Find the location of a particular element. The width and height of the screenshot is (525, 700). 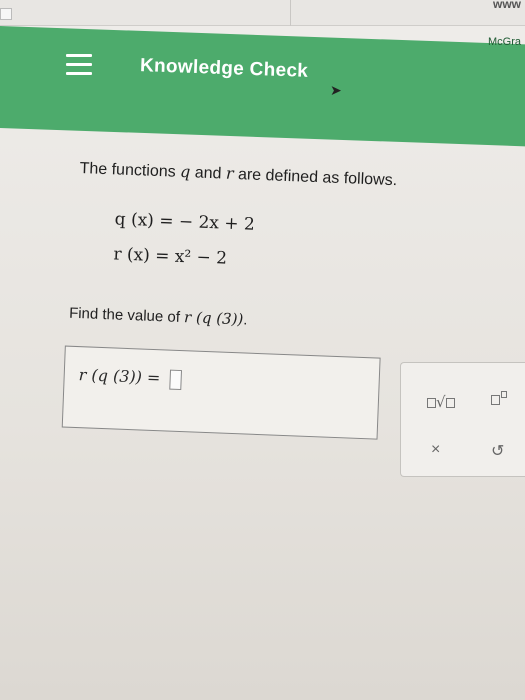

sqrt-button: √ is located at coordinates (441, 402).